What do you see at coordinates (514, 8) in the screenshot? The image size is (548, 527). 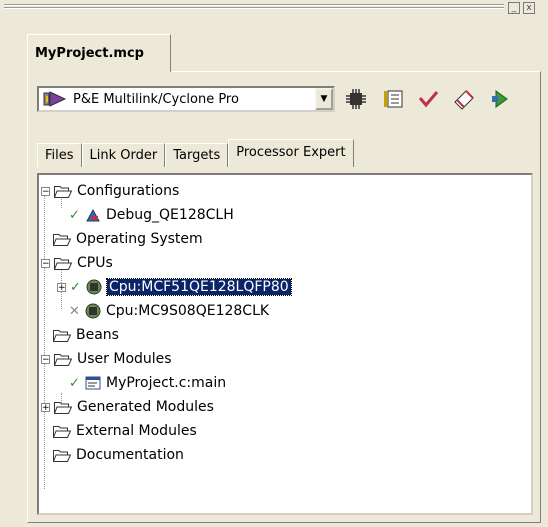 I see `minimize-button: _` at bounding box center [514, 8].